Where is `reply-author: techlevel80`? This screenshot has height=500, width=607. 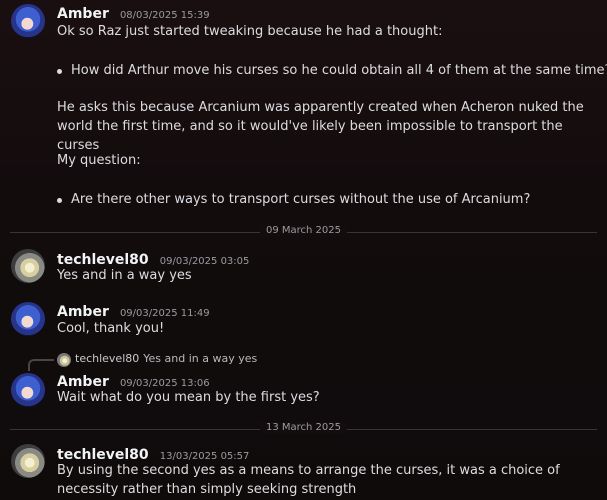 reply-author: techlevel80 is located at coordinates (107, 358).